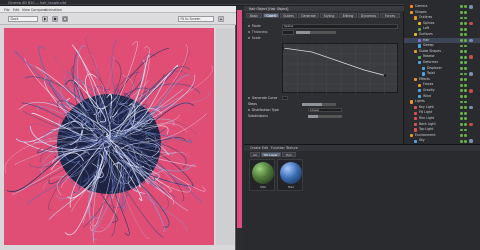  What do you see at coordinates (288, 32) in the screenshot?
I see `thickness-field` at bounding box center [288, 32].